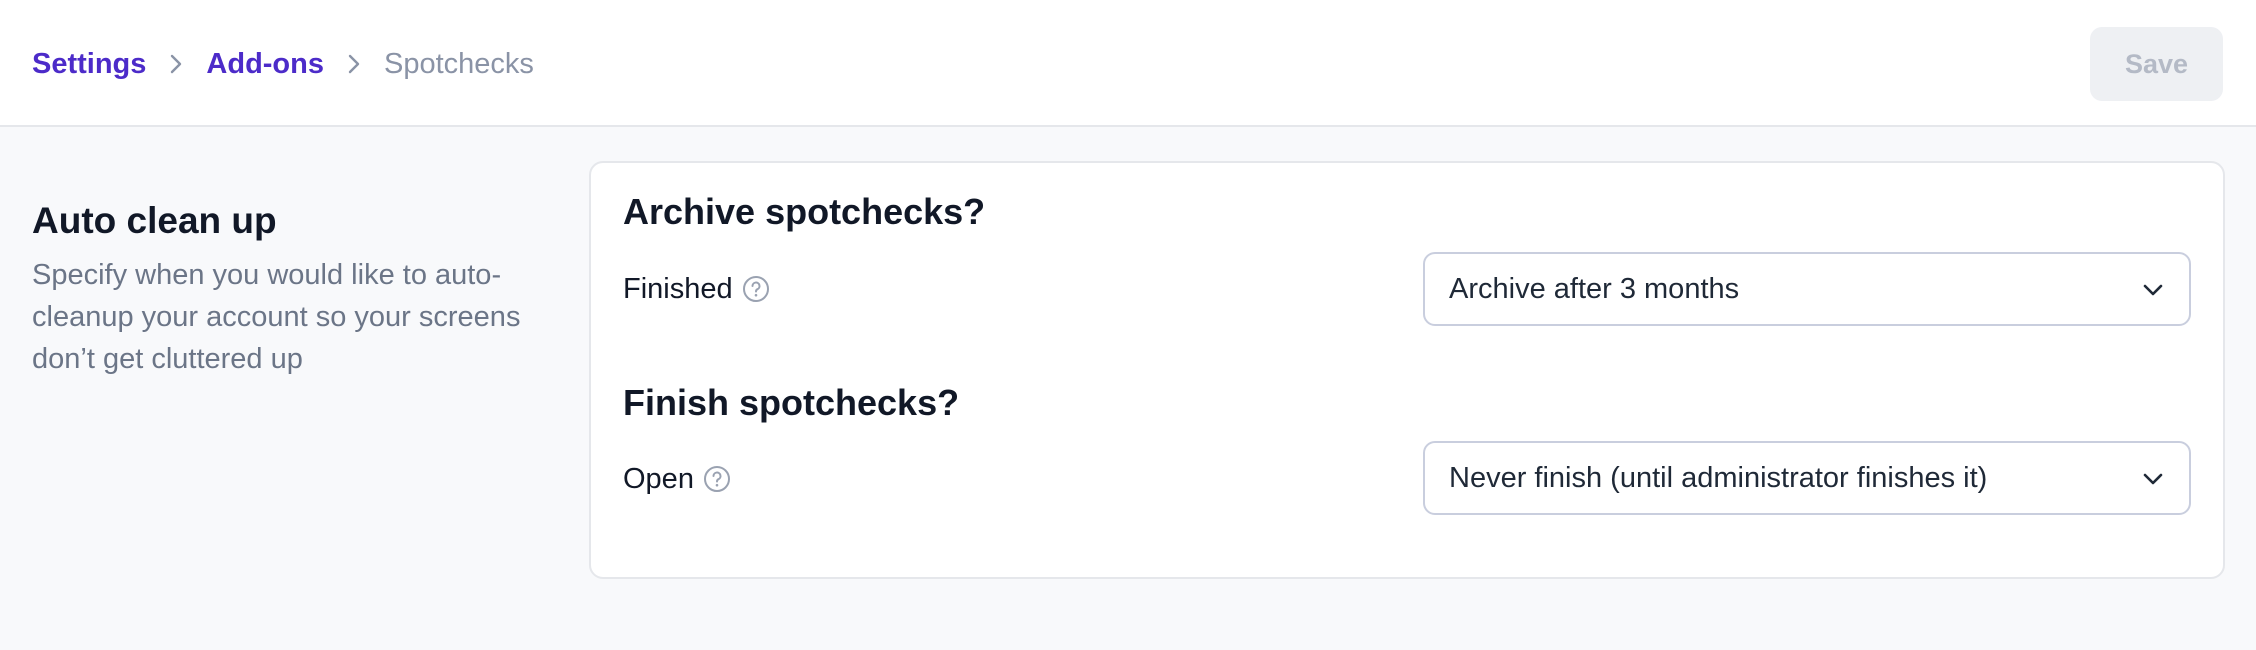  Describe the element at coordinates (1807, 289) in the screenshot. I see `archive-after-select: Archive after 3 months` at that location.